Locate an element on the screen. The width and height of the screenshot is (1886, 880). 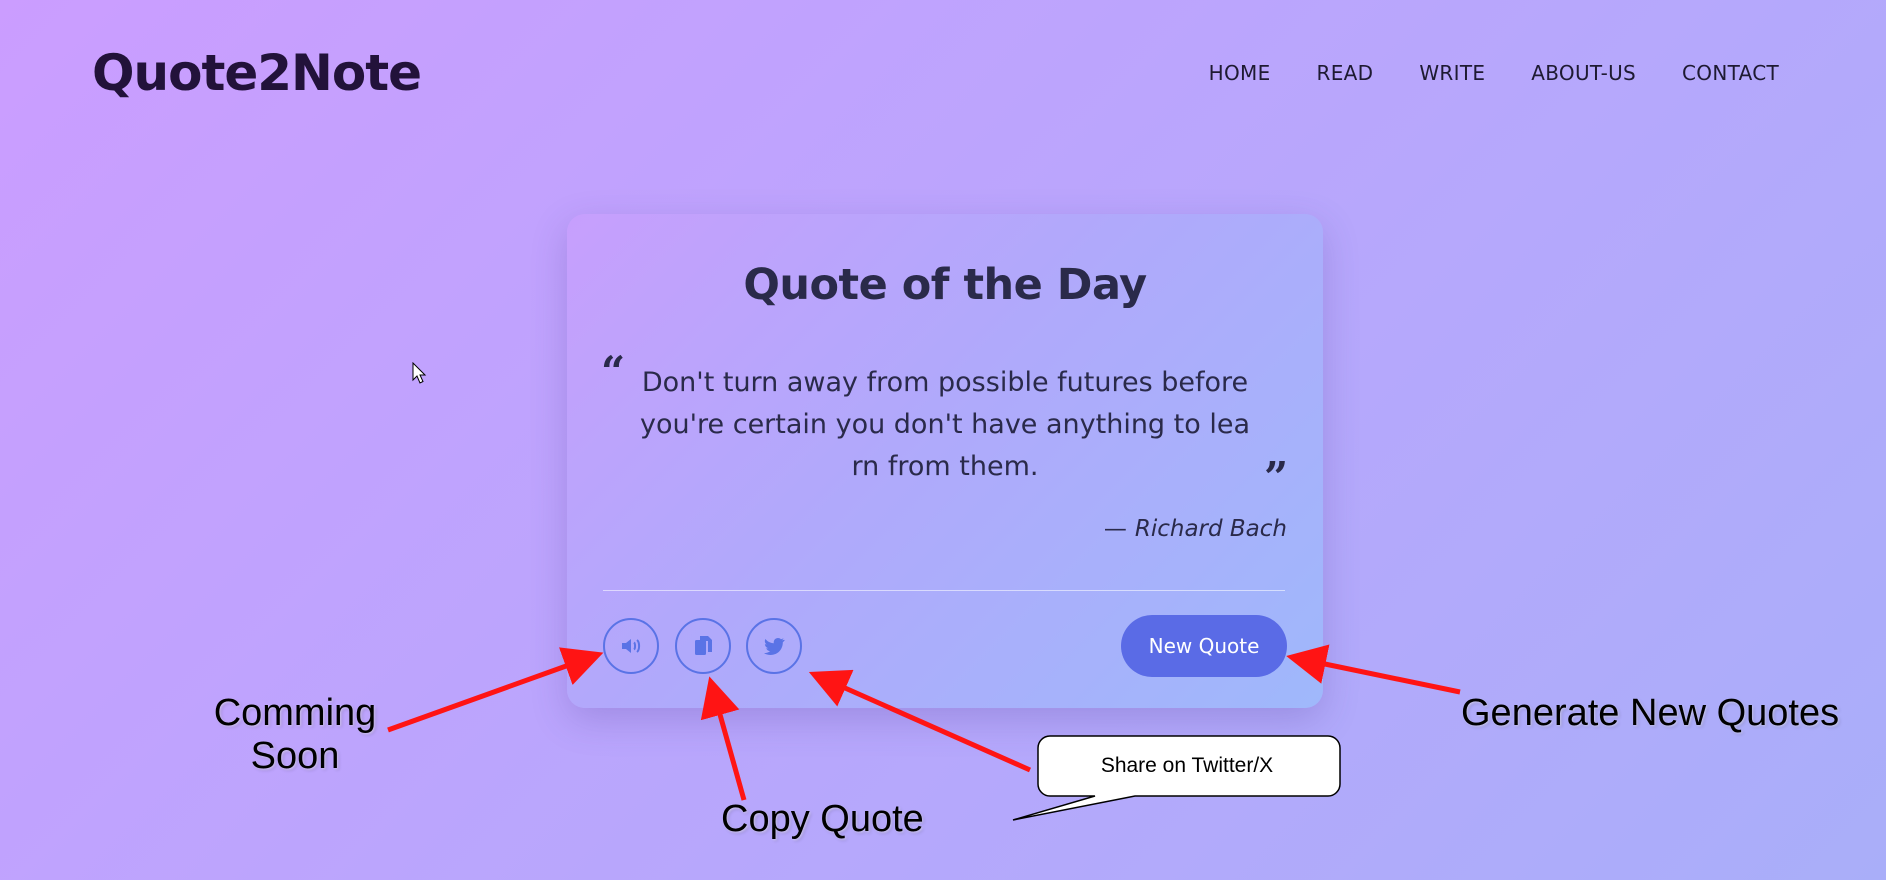
annotation-coming-soon: Comming Soon is located at coordinates (295, 735).